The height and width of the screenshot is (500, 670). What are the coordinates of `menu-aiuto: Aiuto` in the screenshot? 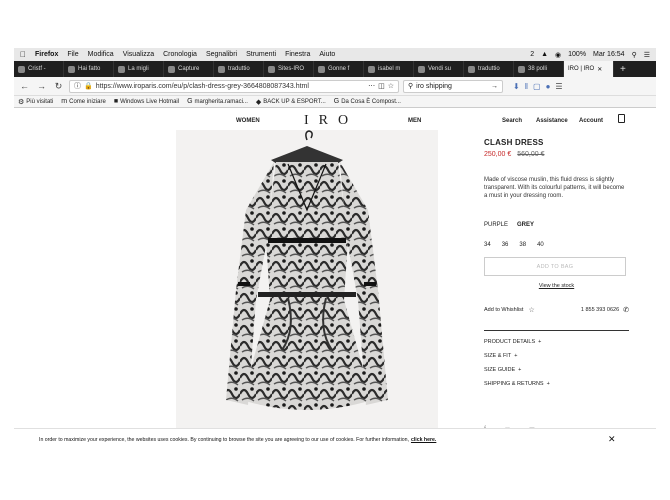 It's located at (327, 54).